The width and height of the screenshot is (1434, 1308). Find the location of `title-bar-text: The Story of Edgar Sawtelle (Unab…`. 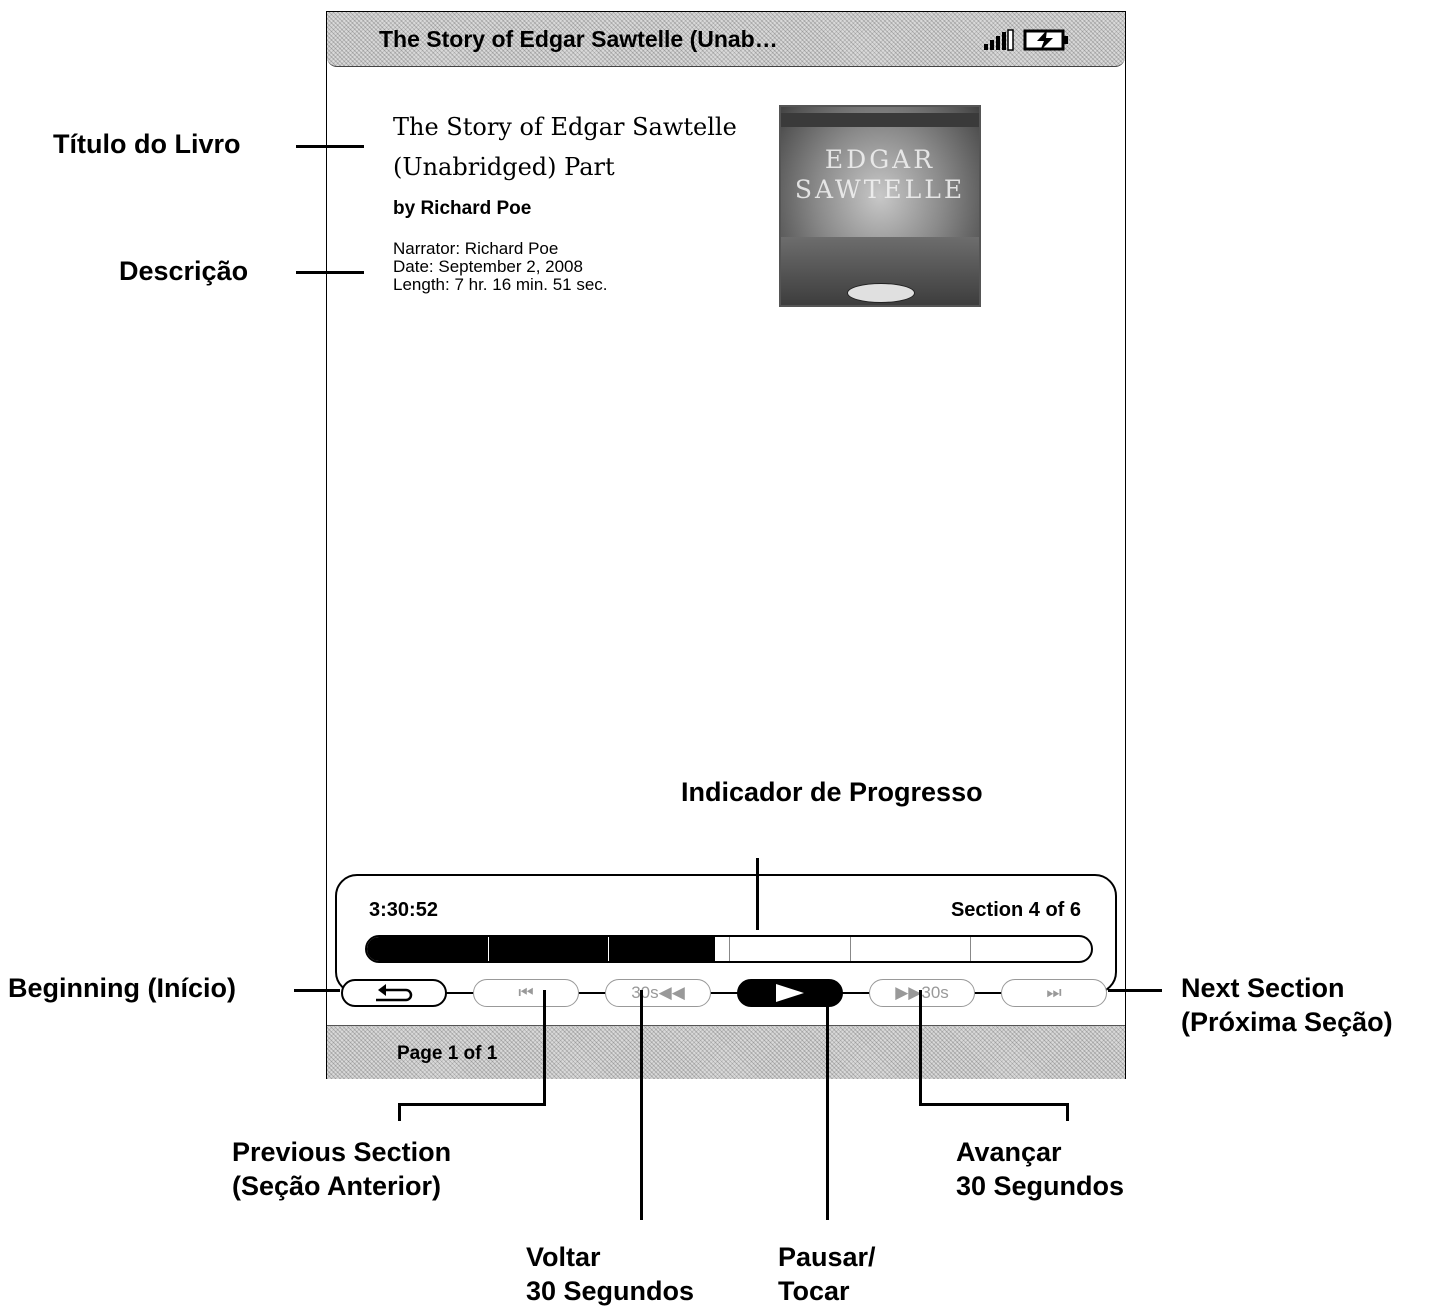

title-bar-text: The Story of Edgar Sawtelle (Unab… is located at coordinates (578, 39).